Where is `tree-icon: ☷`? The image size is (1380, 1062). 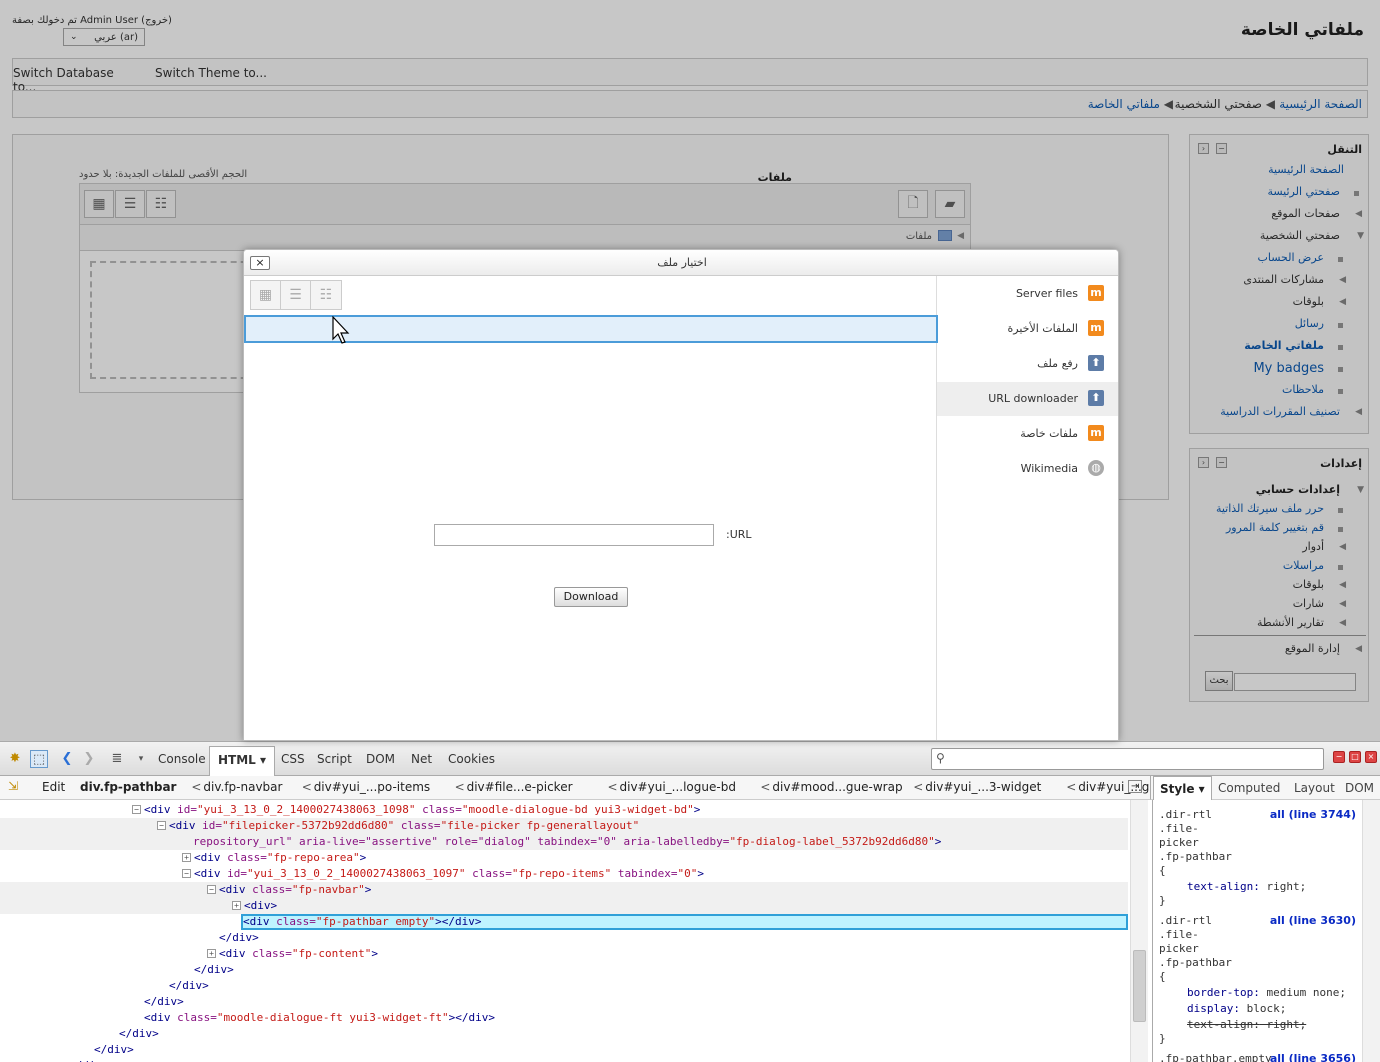
tree-icon: ☷ is located at coordinates (326, 295).